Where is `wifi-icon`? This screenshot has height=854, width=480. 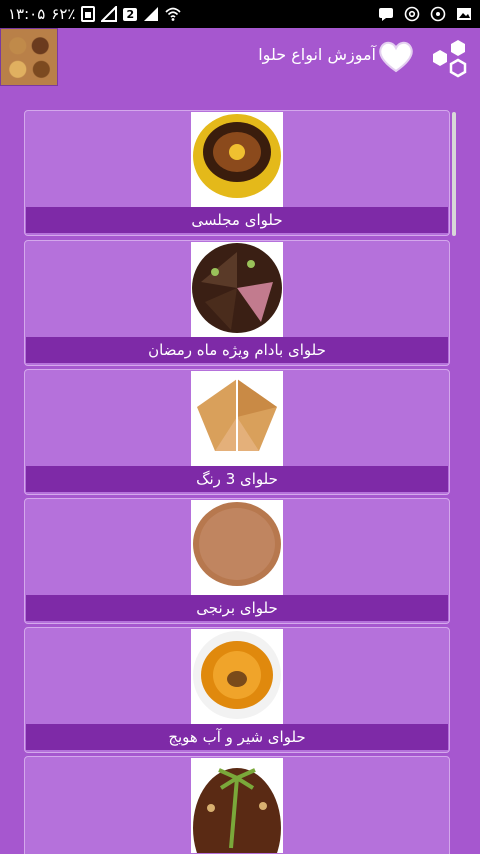 wifi-icon is located at coordinates (173, 14).